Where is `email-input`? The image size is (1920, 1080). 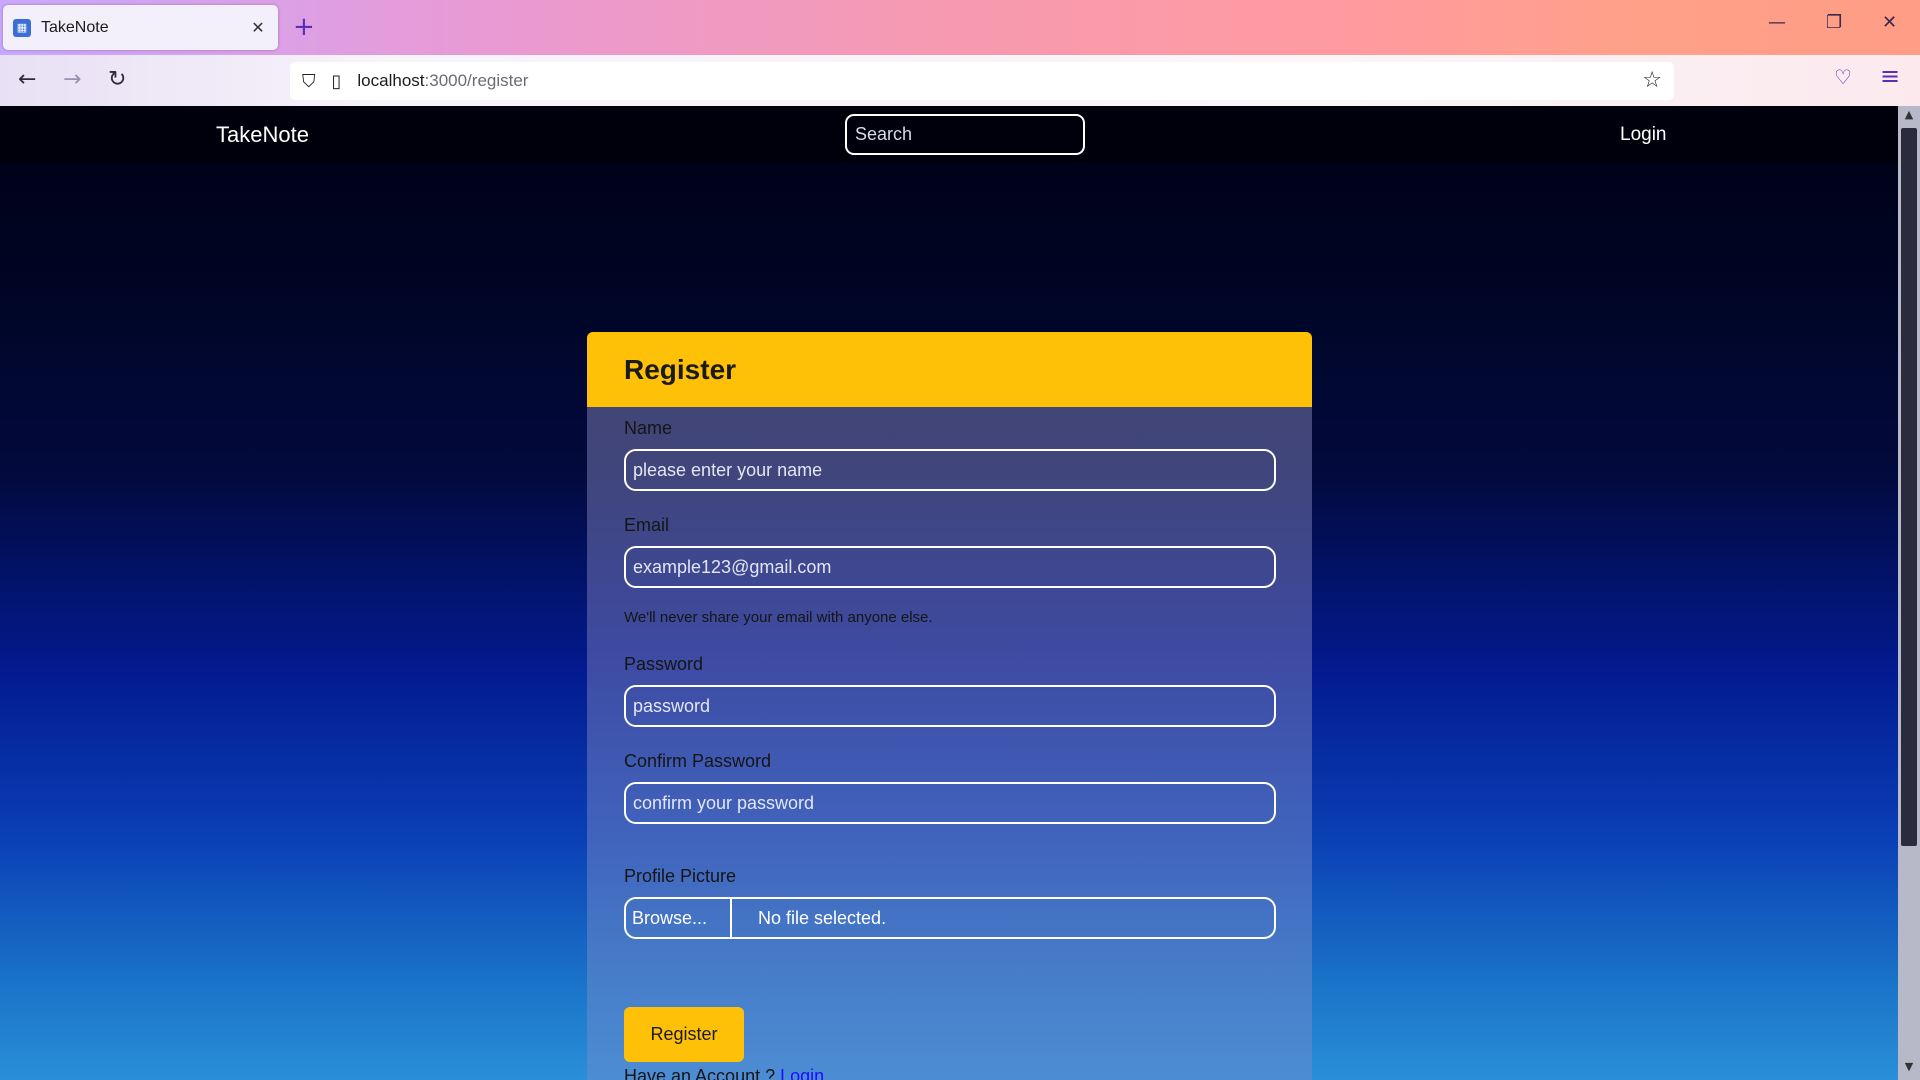
email-input is located at coordinates (950, 567).